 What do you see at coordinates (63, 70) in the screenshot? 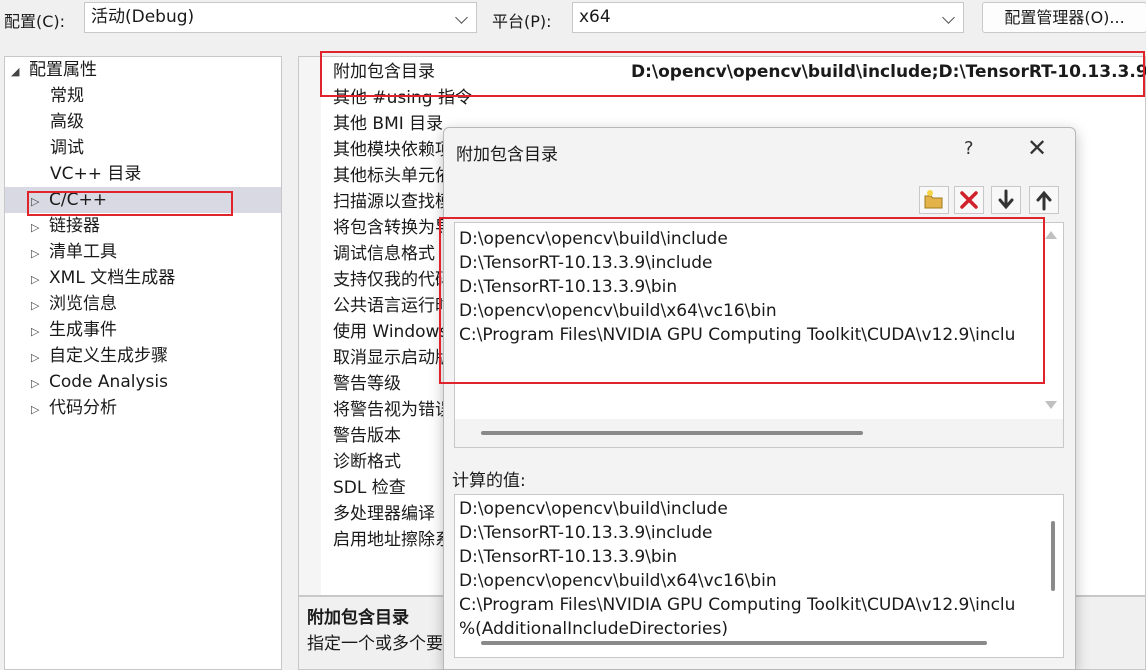
I see `tree-item-label: 配置属性` at bounding box center [63, 70].